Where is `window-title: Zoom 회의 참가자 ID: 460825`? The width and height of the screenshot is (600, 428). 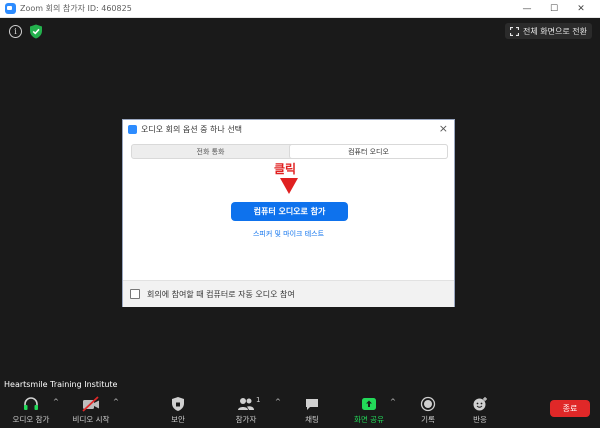 window-title: Zoom 회의 참가자 ID: 460825 is located at coordinates (76, 8).